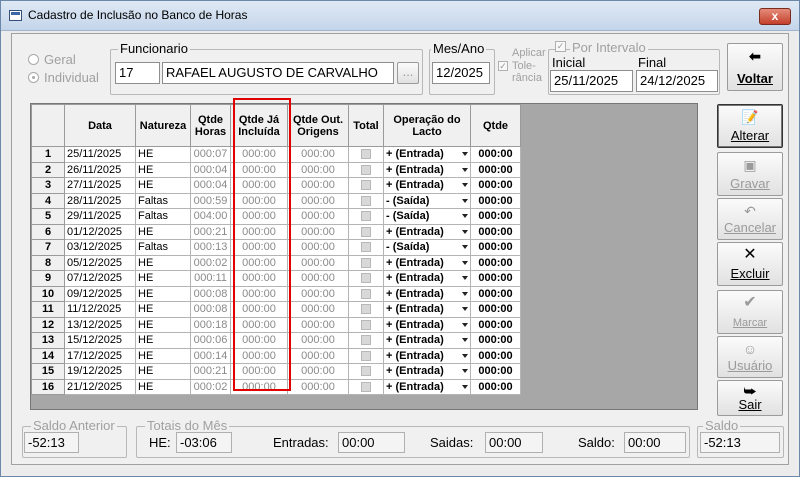 Image resolution: width=800 pixels, height=477 pixels. What do you see at coordinates (100, 371) in the screenshot?
I see `cell-data: 19/12/2025` at bounding box center [100, 371].